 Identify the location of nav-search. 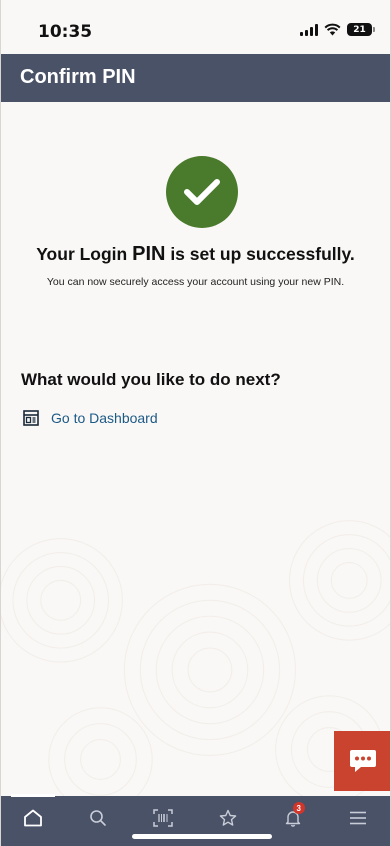
(98, 818).